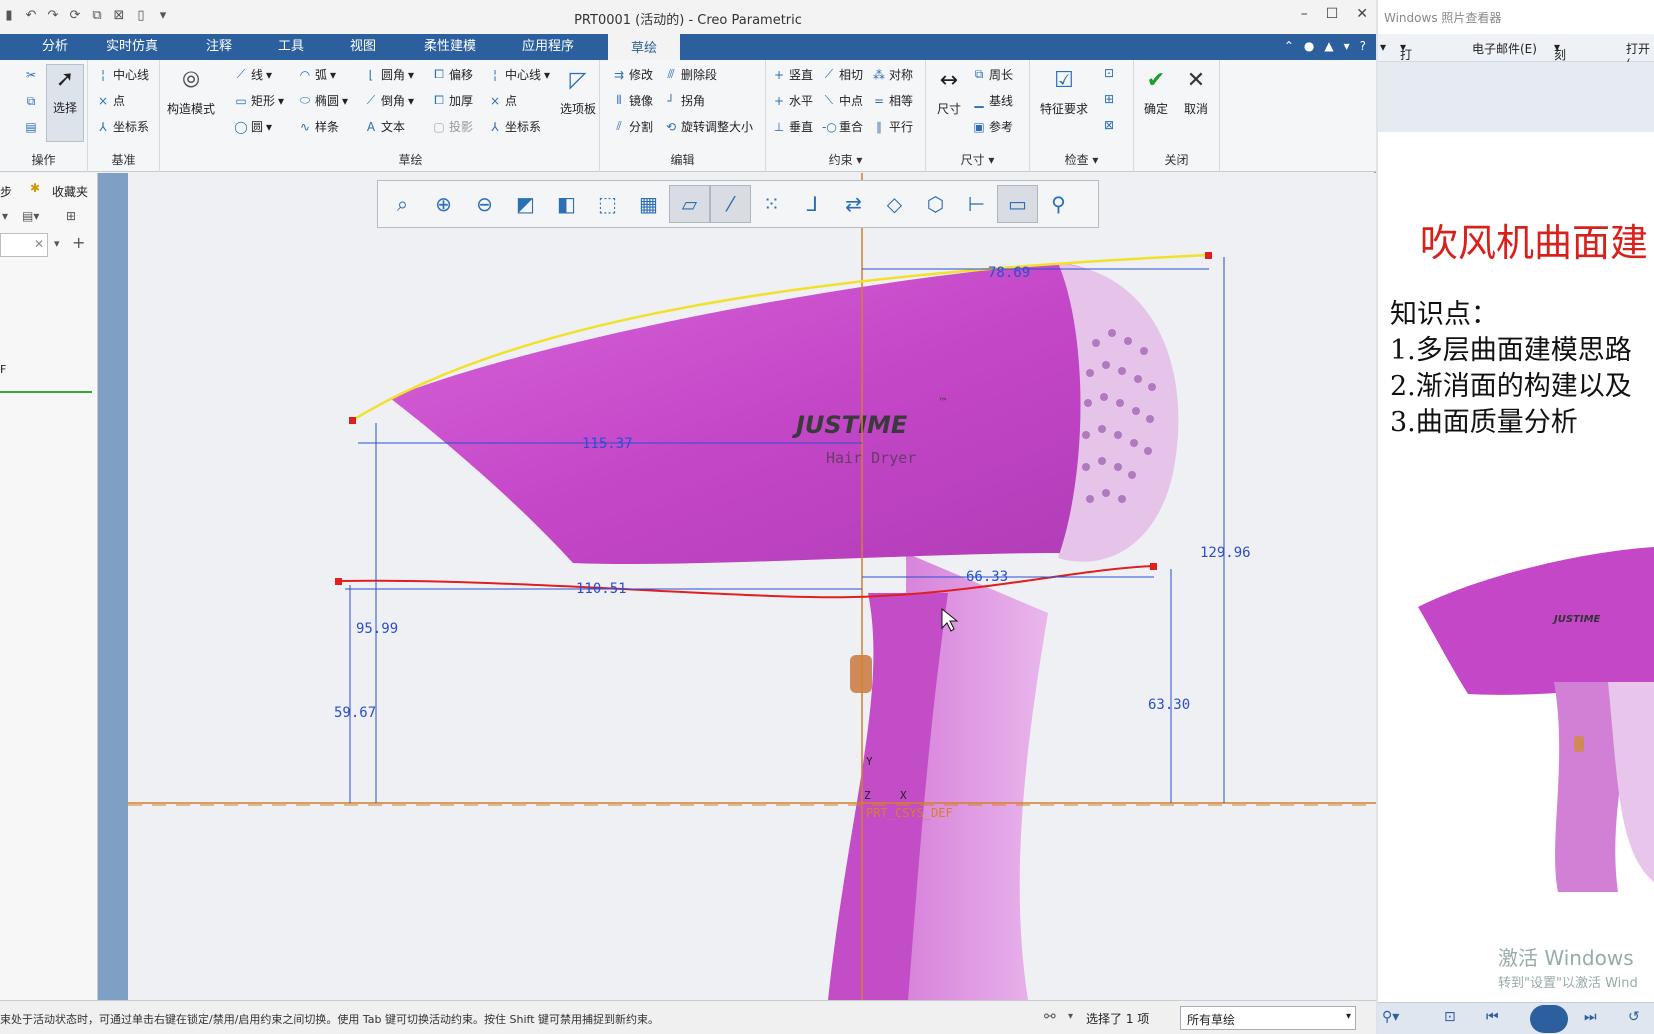 The height and width of the screenshot is (1034, 1654). Describe the element at coordinates (39, 244) in the screenshot. I see `clear-search-icon: ✕` at that location.